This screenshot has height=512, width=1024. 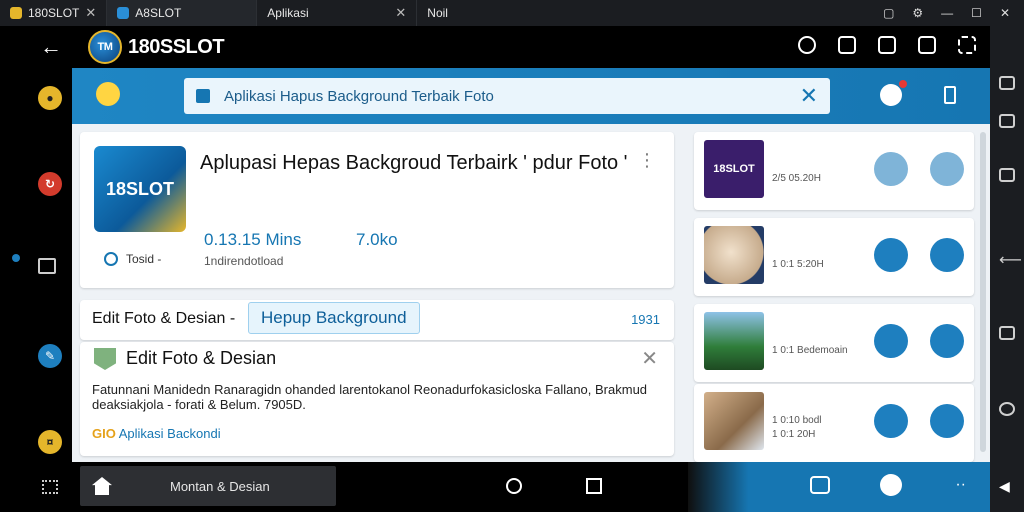 What do you see at coordinates (834, 343) in the screenshot?
I see `side-item: 1 0:1 Bedemoain` at bounding box center [834, 343].